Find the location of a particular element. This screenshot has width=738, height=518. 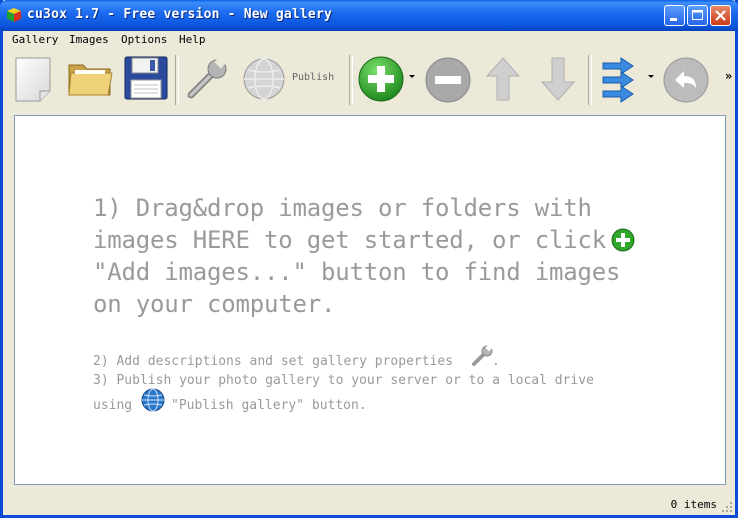

toolbar: Publish » is located at coordinates (369, 79).